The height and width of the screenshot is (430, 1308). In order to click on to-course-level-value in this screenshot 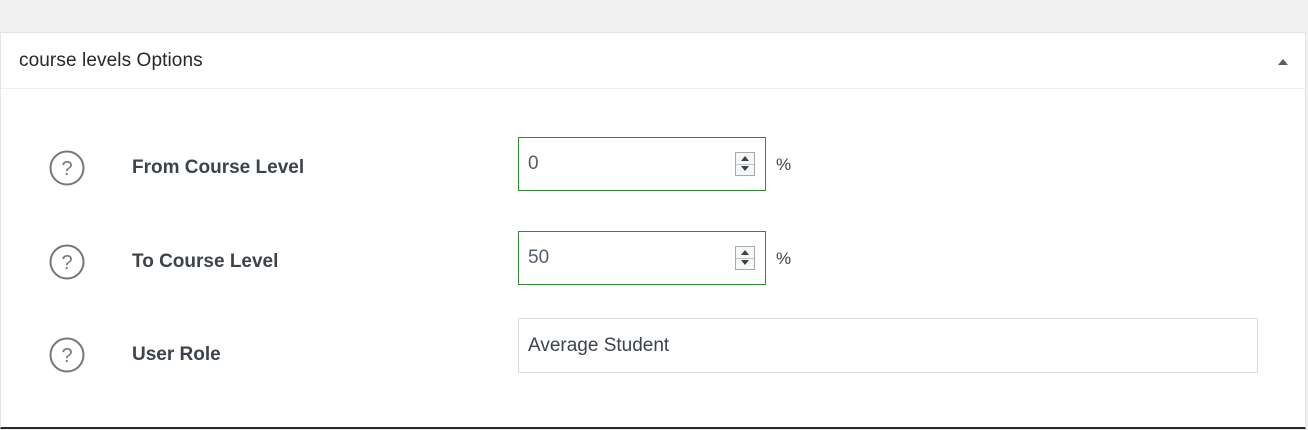, I will do `click(623, 258)`.